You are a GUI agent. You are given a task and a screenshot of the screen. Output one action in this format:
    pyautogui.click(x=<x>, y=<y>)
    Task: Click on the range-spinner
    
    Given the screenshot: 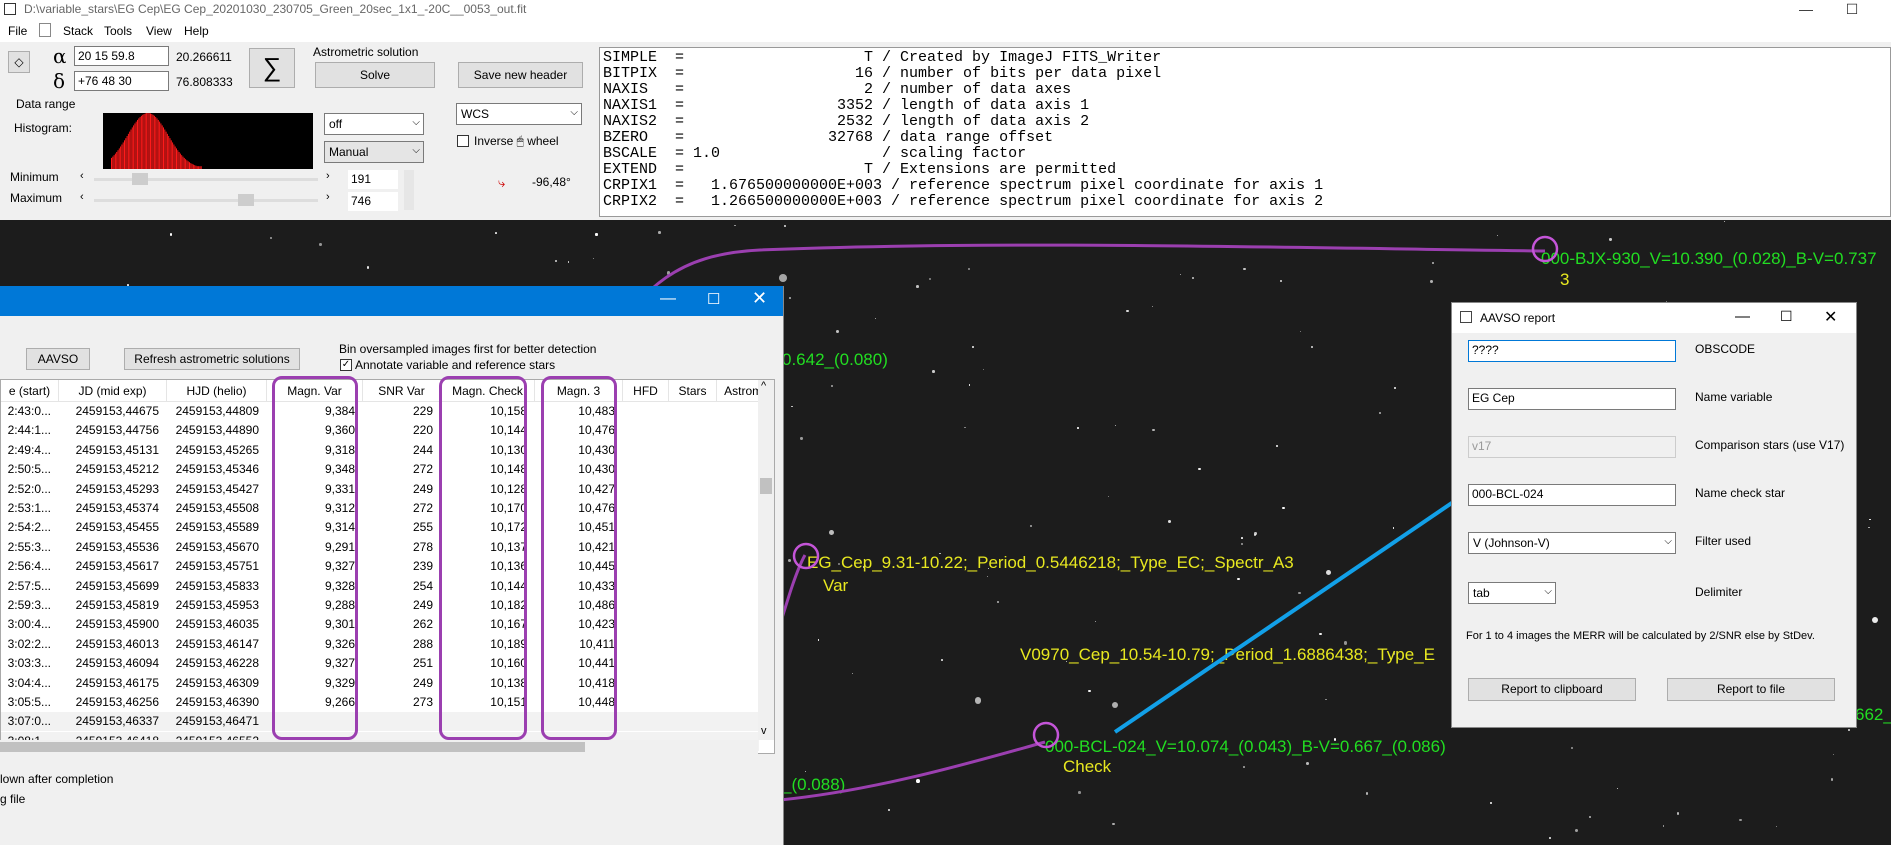 What is the action you would take?
    pyautogui.click(x=409, y=190)
    